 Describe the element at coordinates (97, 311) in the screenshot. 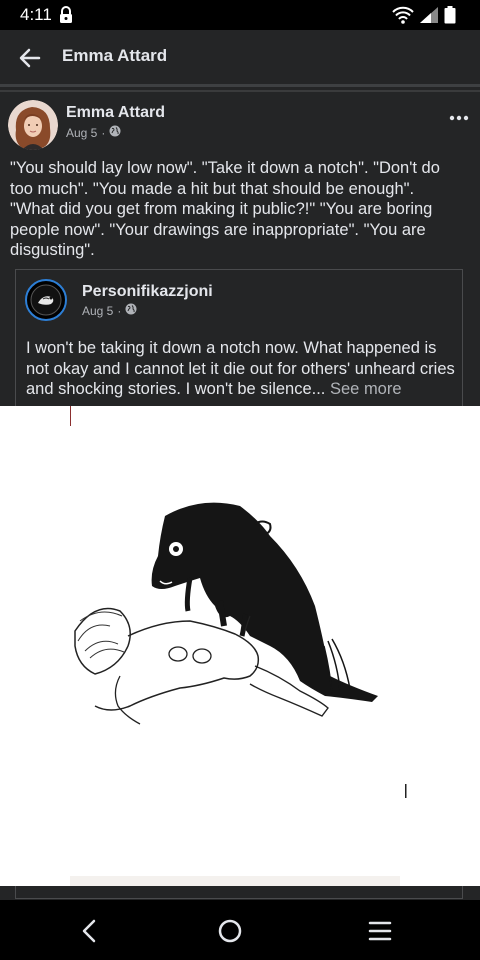

I see `shared-post-date: Aug 5` at that location.